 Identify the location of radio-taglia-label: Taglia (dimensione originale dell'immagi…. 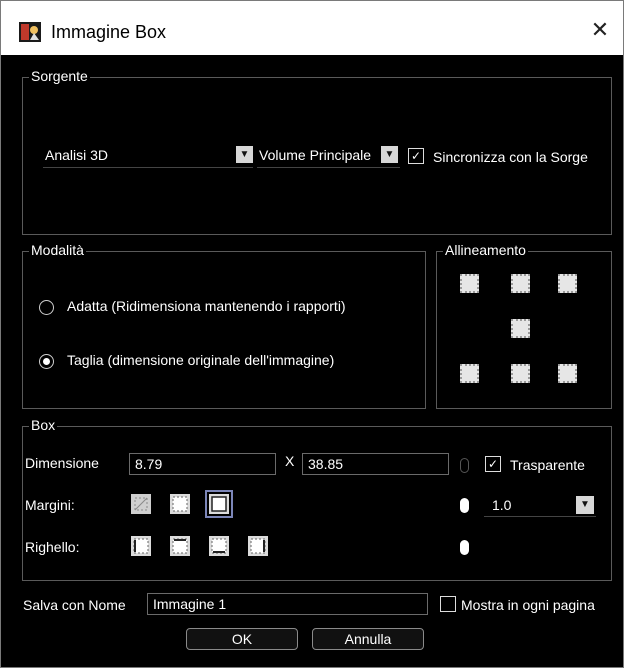
(201, 360).